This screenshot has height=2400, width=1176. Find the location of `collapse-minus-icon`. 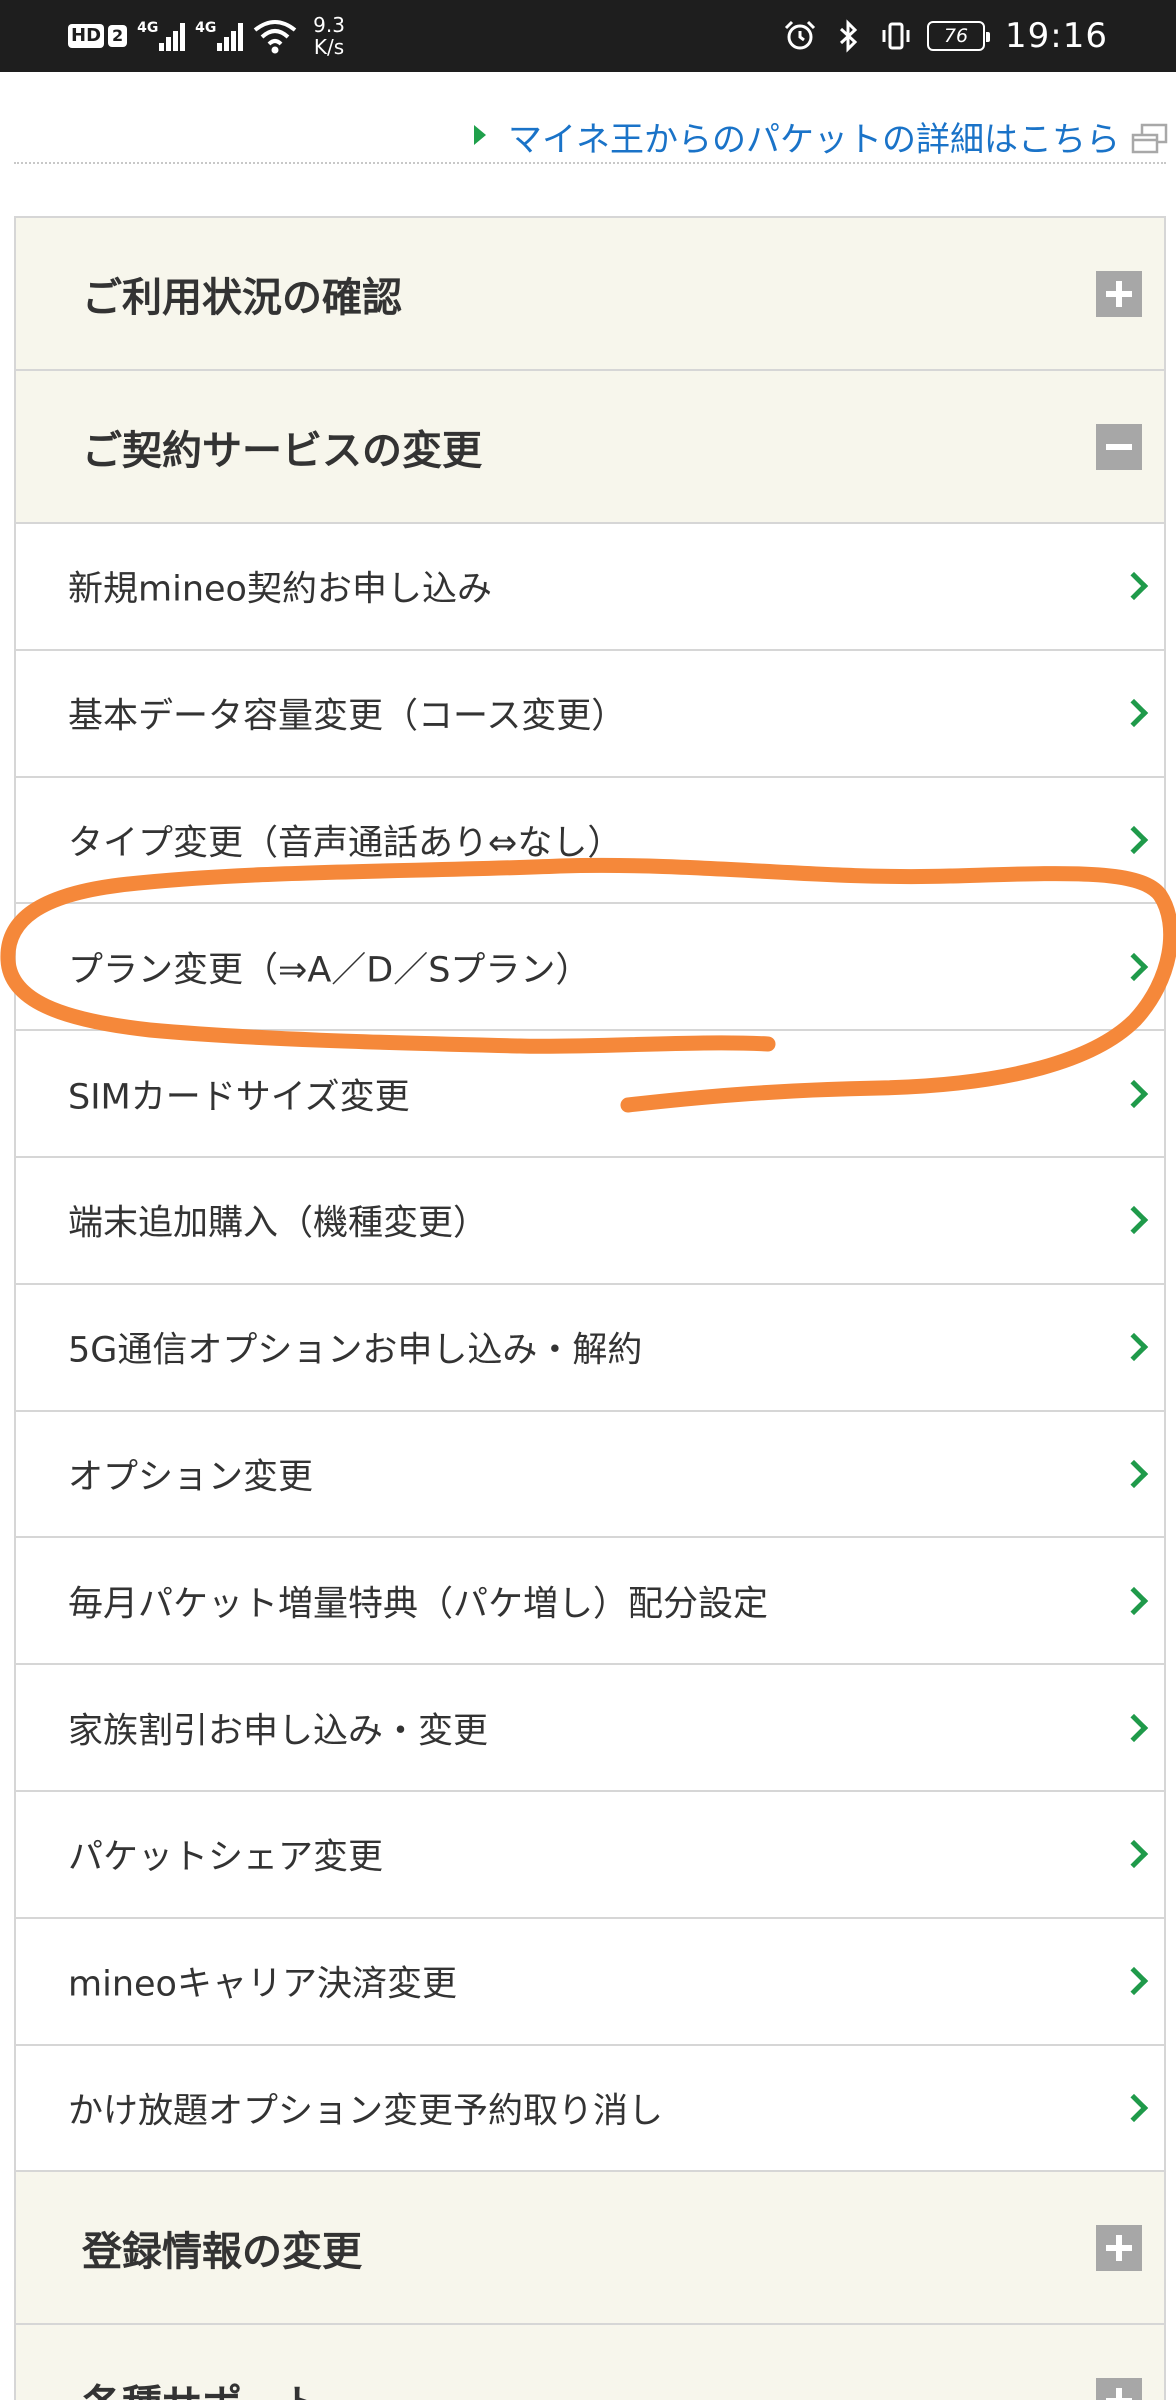

collapse-minus-icon is located at coordinates (1119, 446).